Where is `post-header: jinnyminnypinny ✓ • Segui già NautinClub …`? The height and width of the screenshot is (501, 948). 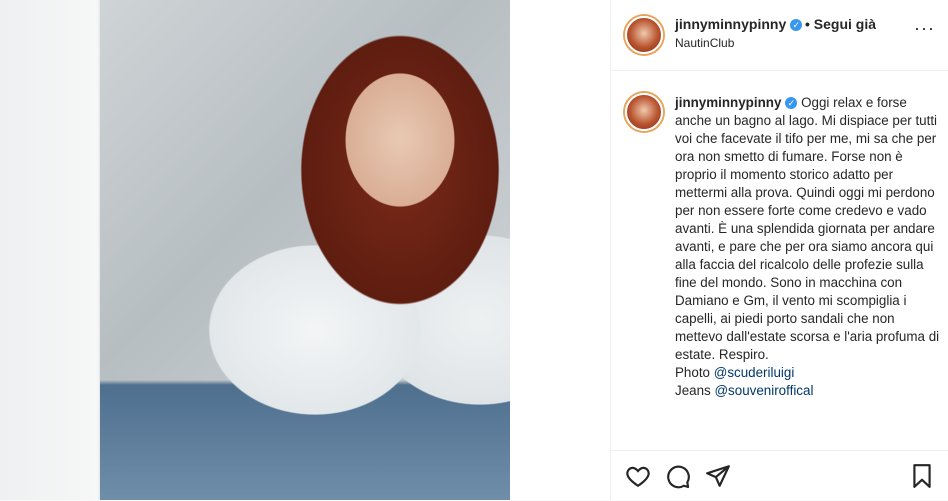
post-header: jinnyminnypinny ✓ • Segui già NautinClub … is located at coordinates (779, 35).